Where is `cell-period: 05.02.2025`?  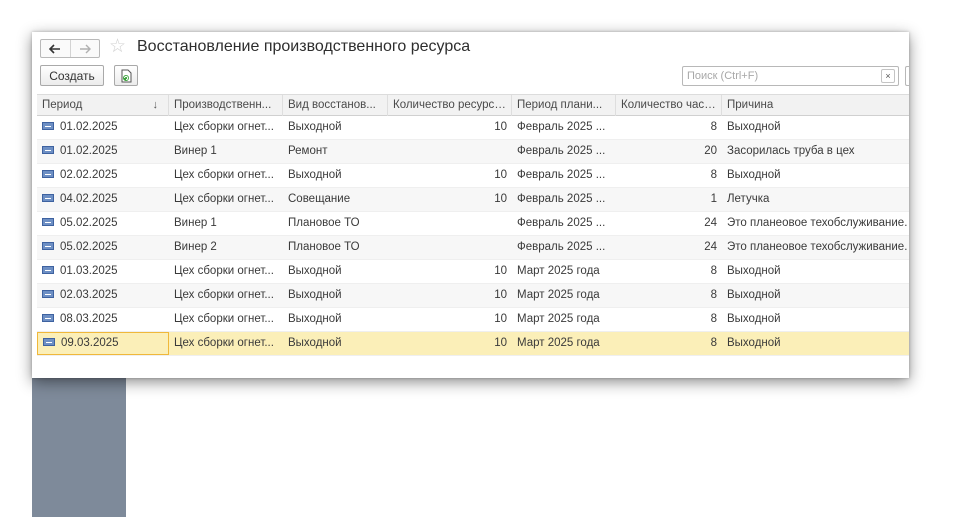 cell-period: 05.02.2025 is located at coordinates (103, 247).